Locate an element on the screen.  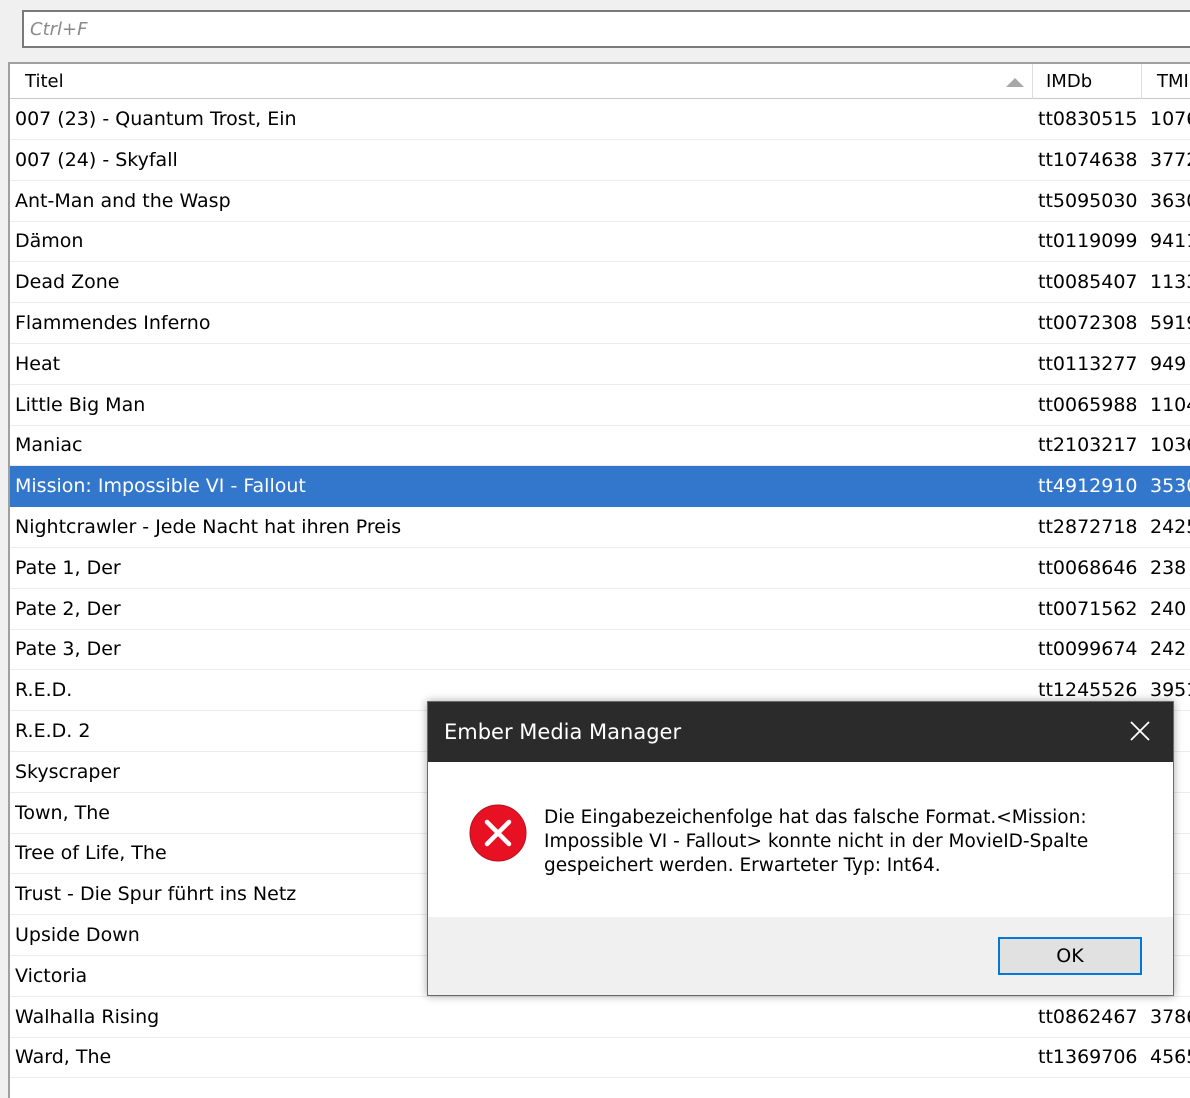
cell-imdb: tt0119099 is located at coordinates (1088, 241).